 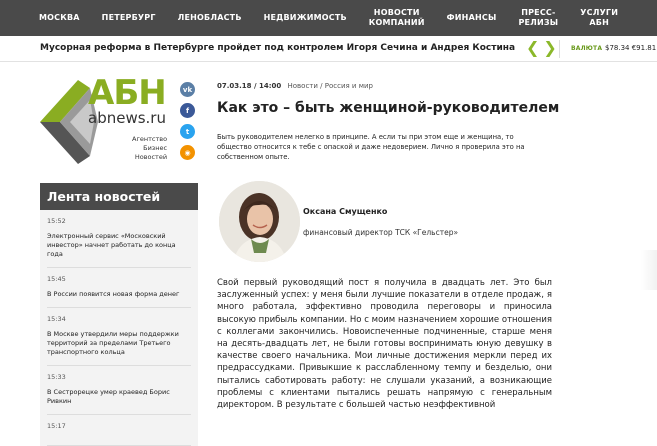 What do you see at coordinates (187, 152) in the screenshot?
I see `rss-icon: ◉` at bounding box center [187, 152].